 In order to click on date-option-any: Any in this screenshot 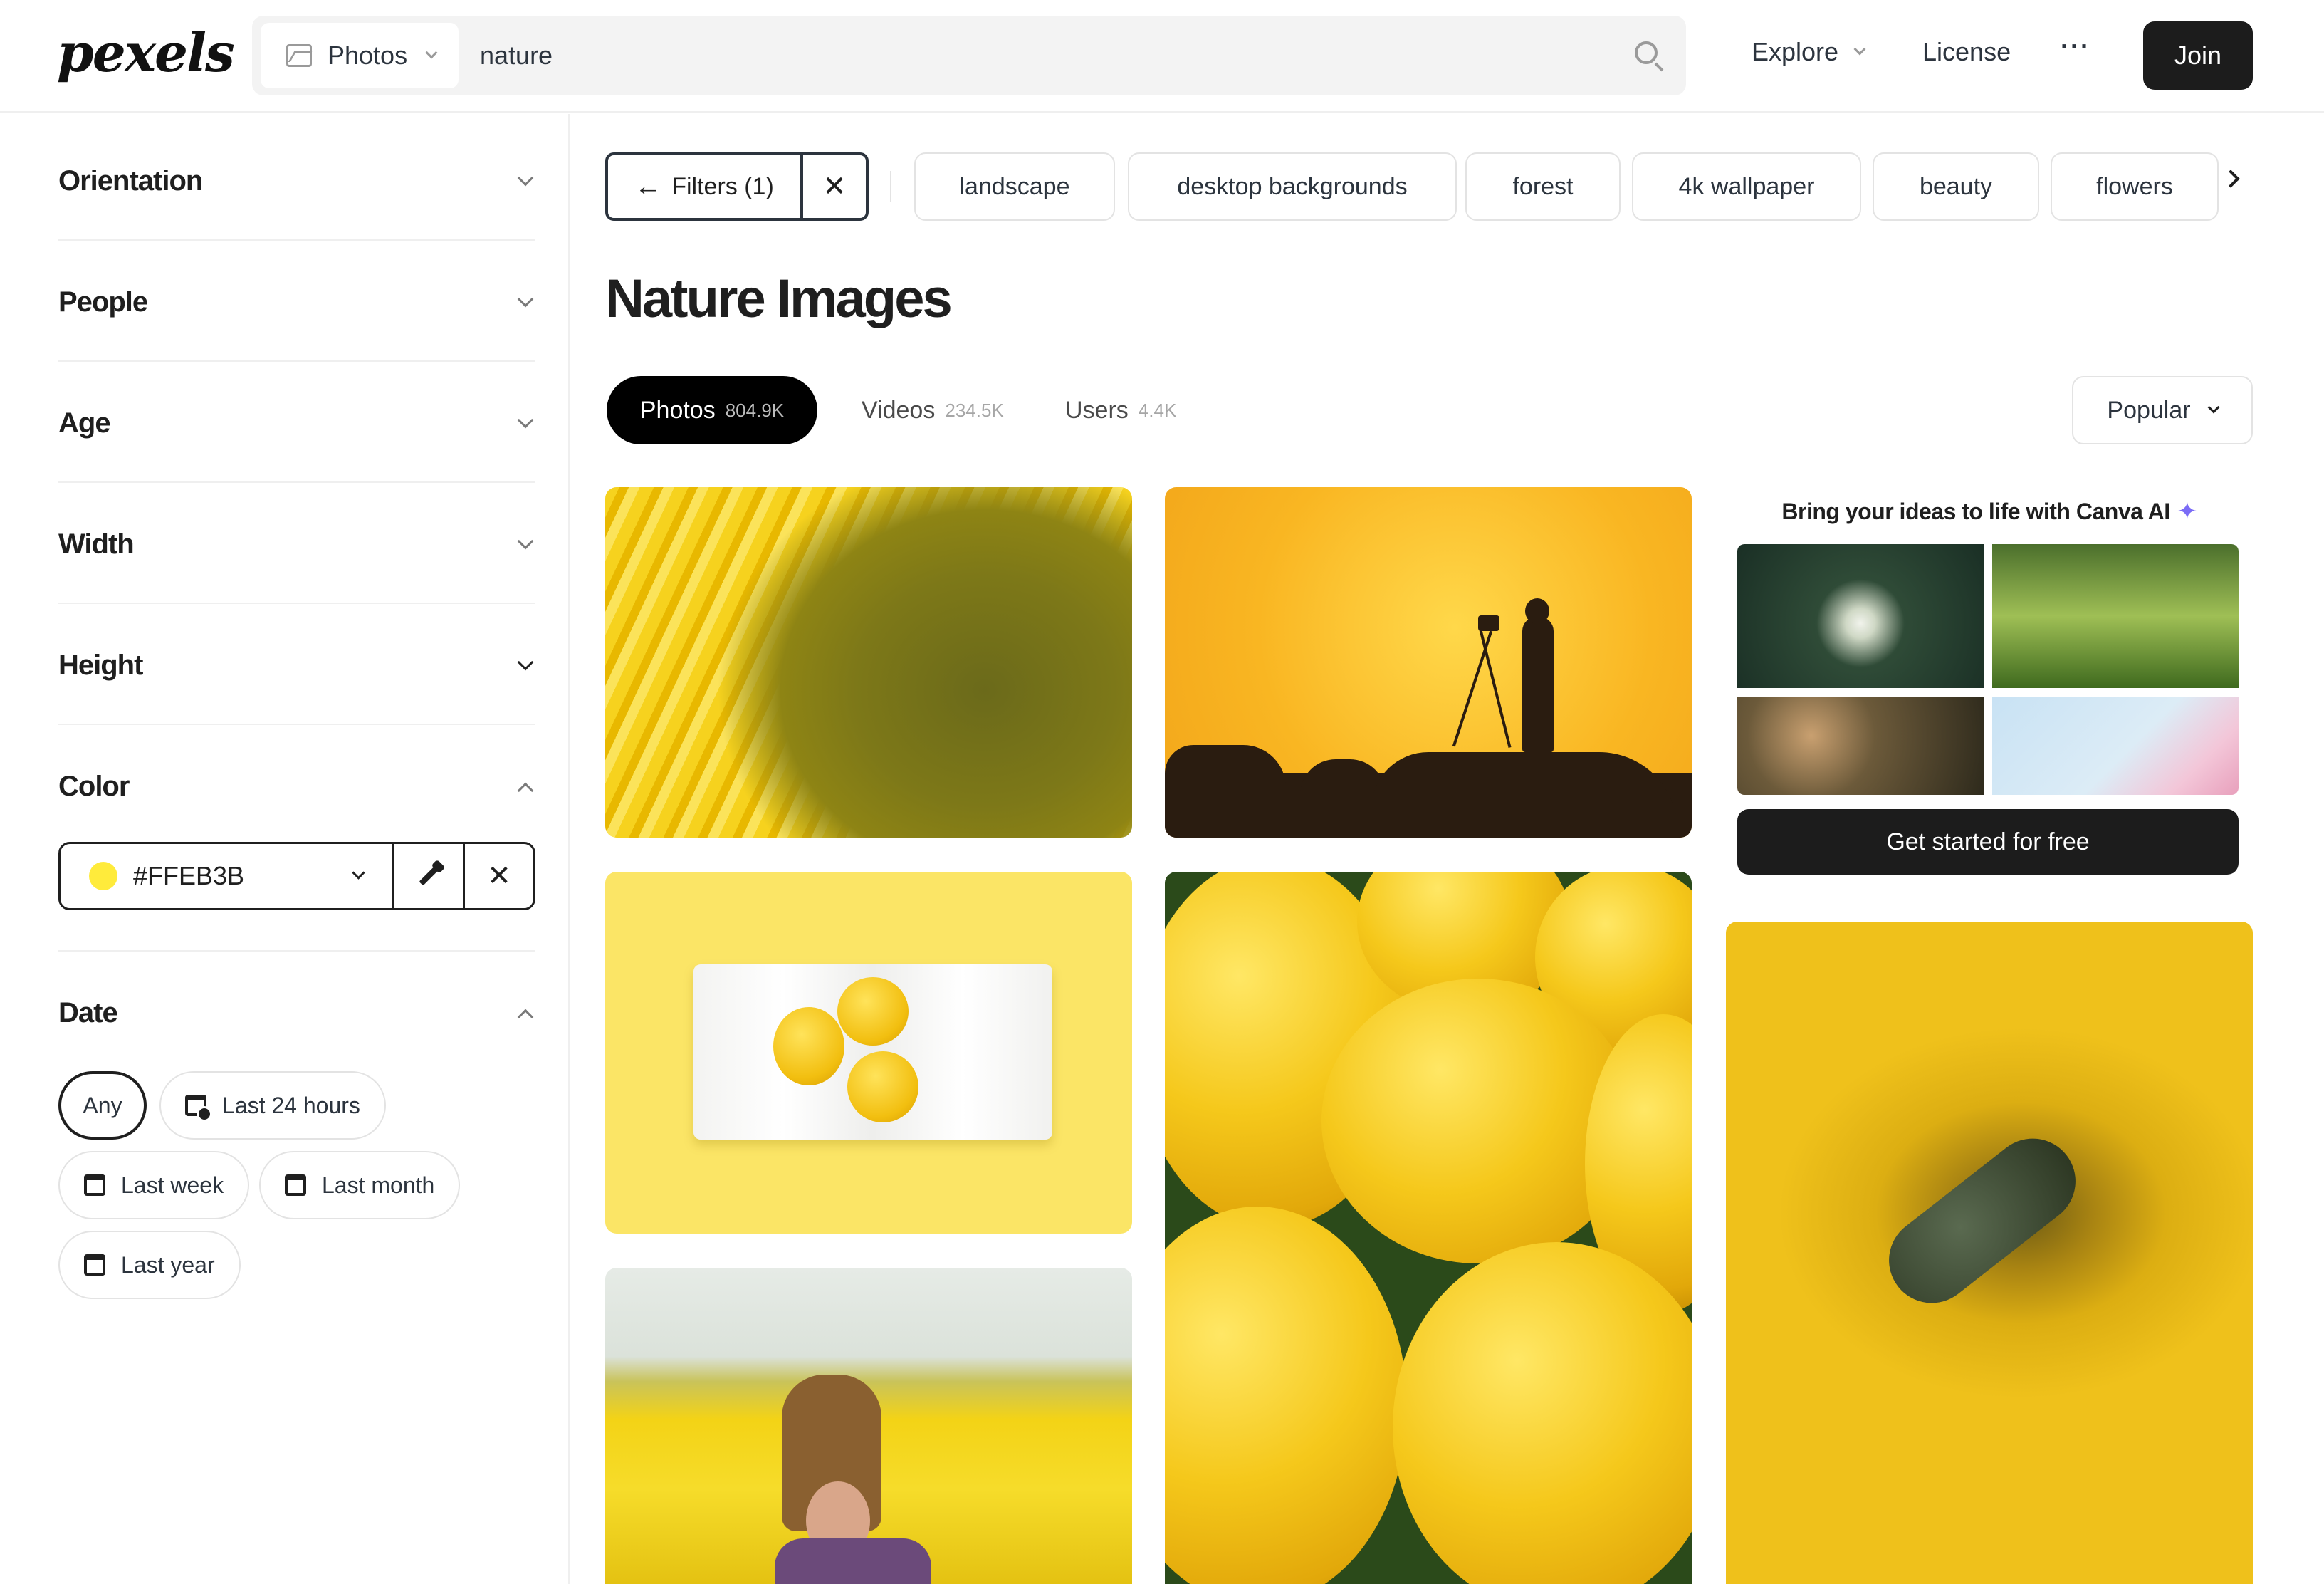, I will do `click(102, 1105)`.